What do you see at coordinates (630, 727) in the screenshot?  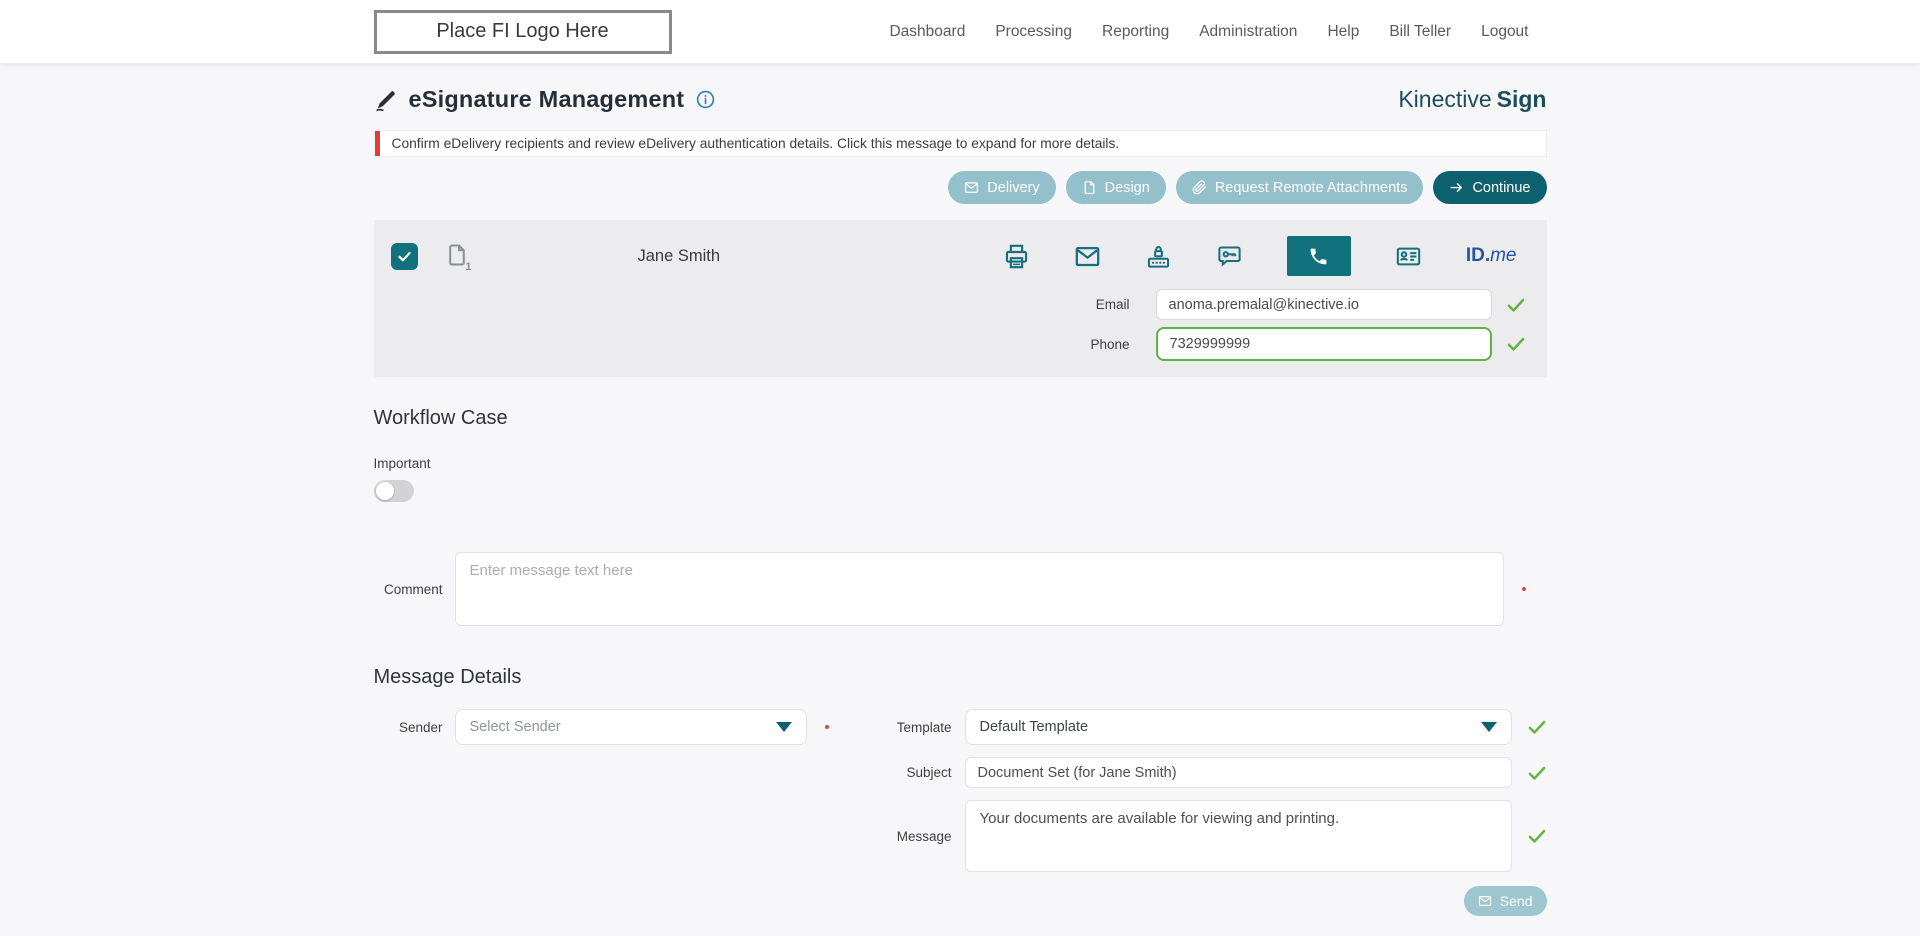 I see `sender-select: Select Sender` at bounding box center [630, 727].